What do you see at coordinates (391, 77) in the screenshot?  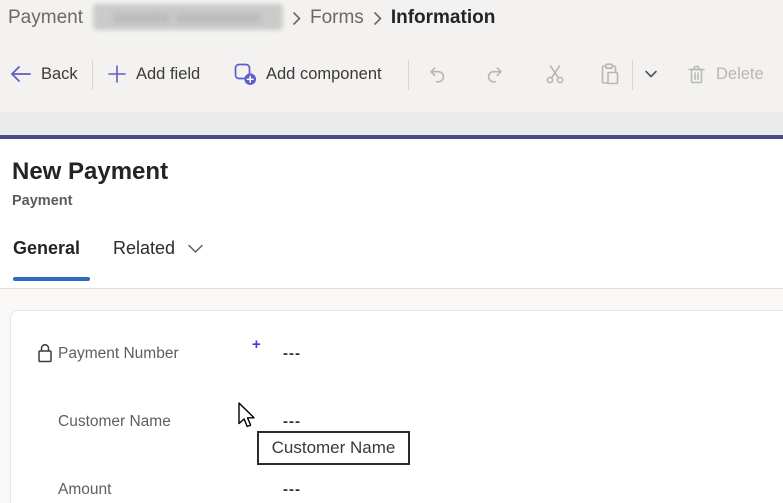 I see `command-bar: Back Add field Add component Delete` at bounding box center [391, 77].